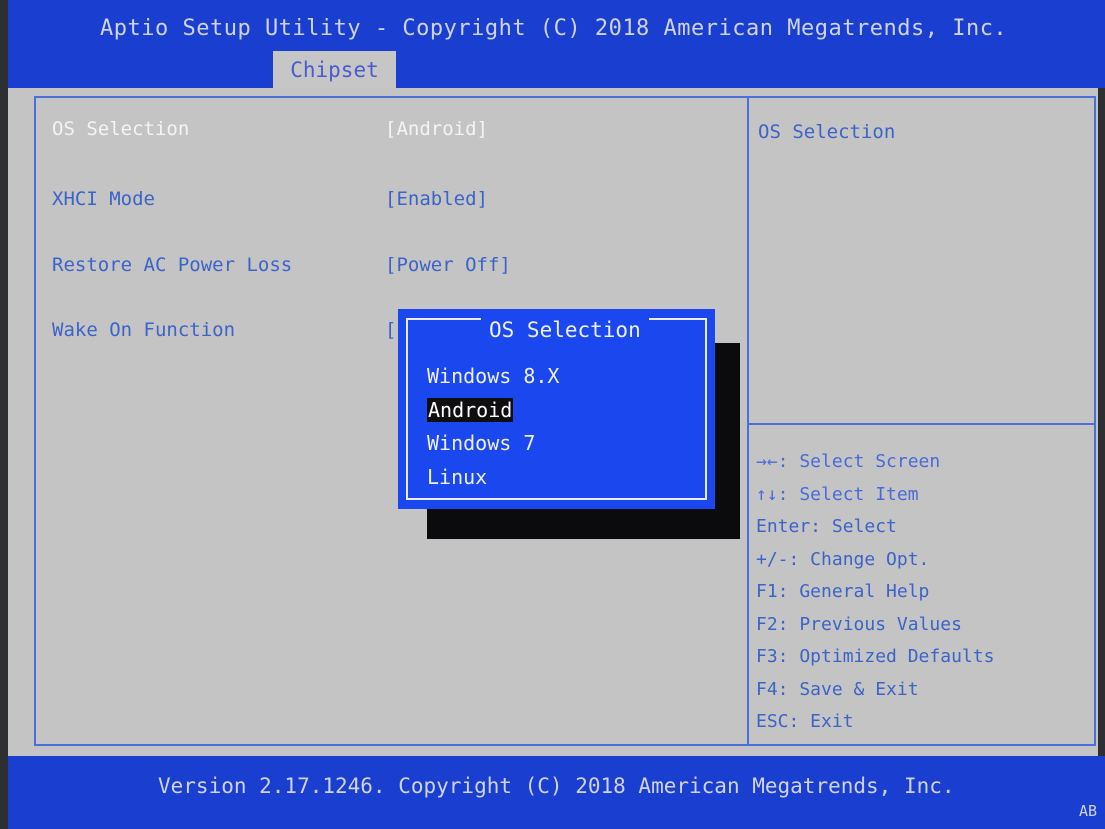 The image size is (1105, 829). What do you see at coordinates (565, 330) in the screenshot?
I see `popup-title: OS Selection` at bounding box center [565, 330].